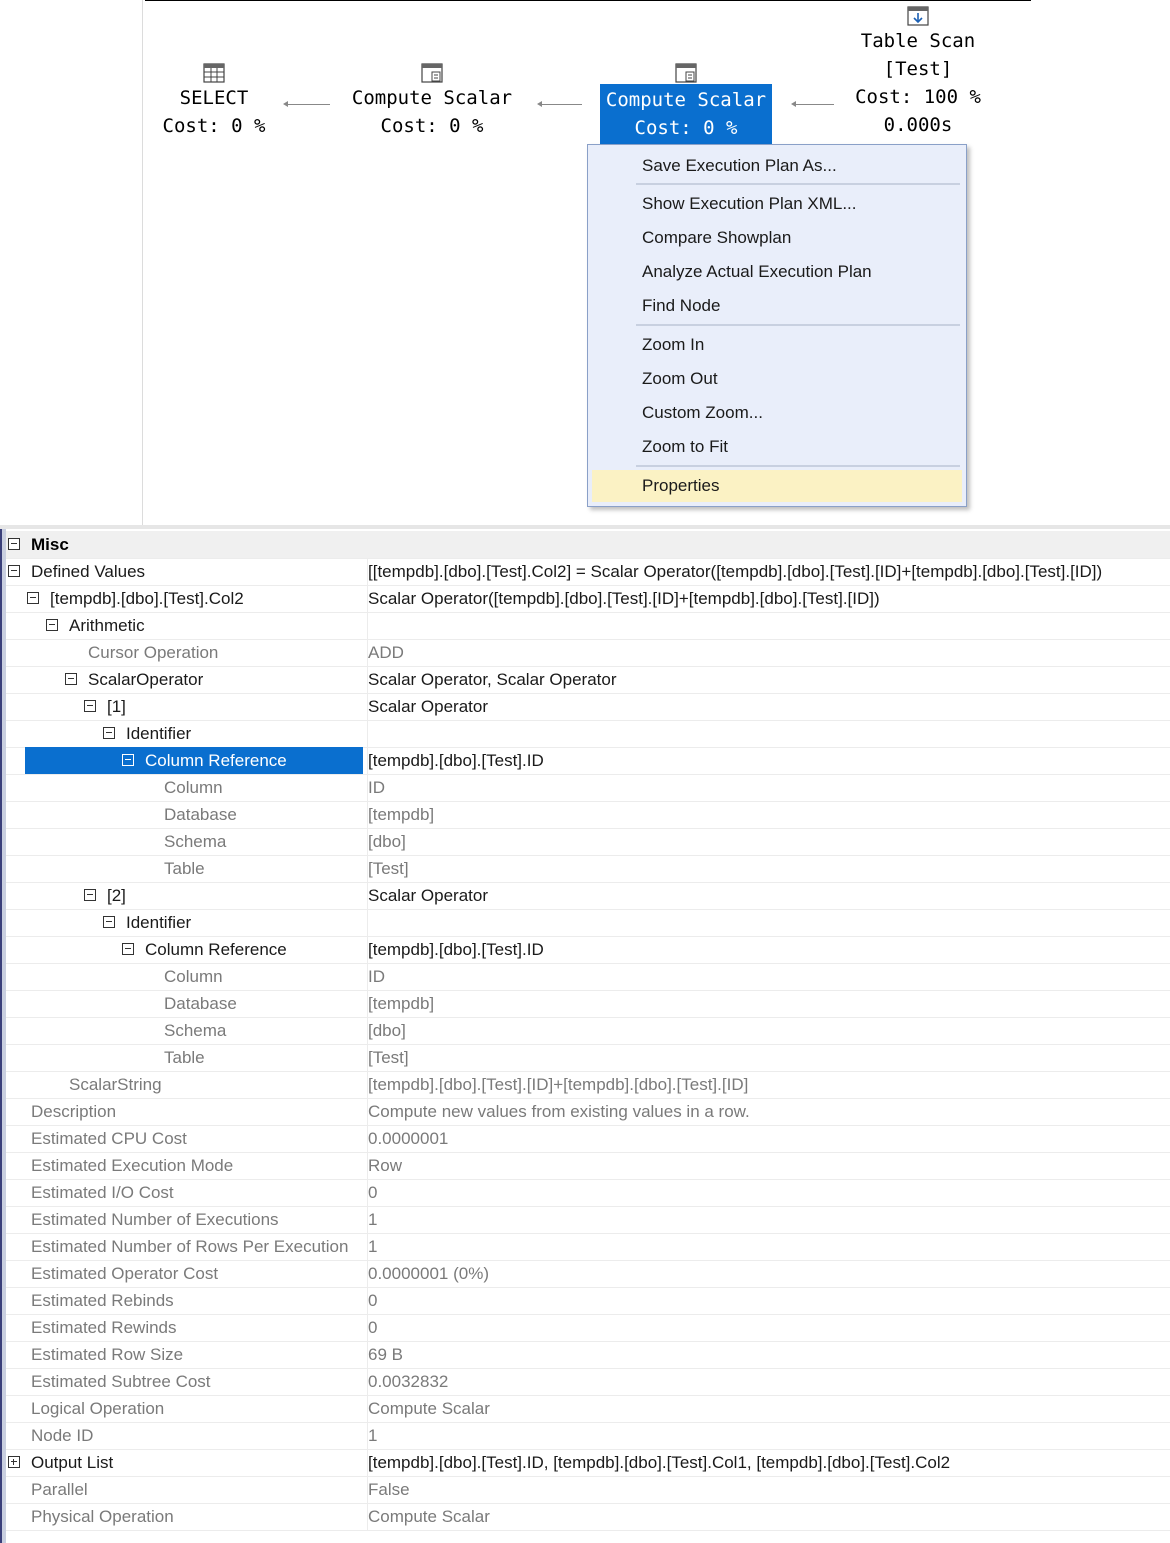 The height and width of the screenshot is (1543, 1170). Describe the element at coordinates (146, 679) in the screenshot. I see `prop-name: ScalarOperator` at that location.